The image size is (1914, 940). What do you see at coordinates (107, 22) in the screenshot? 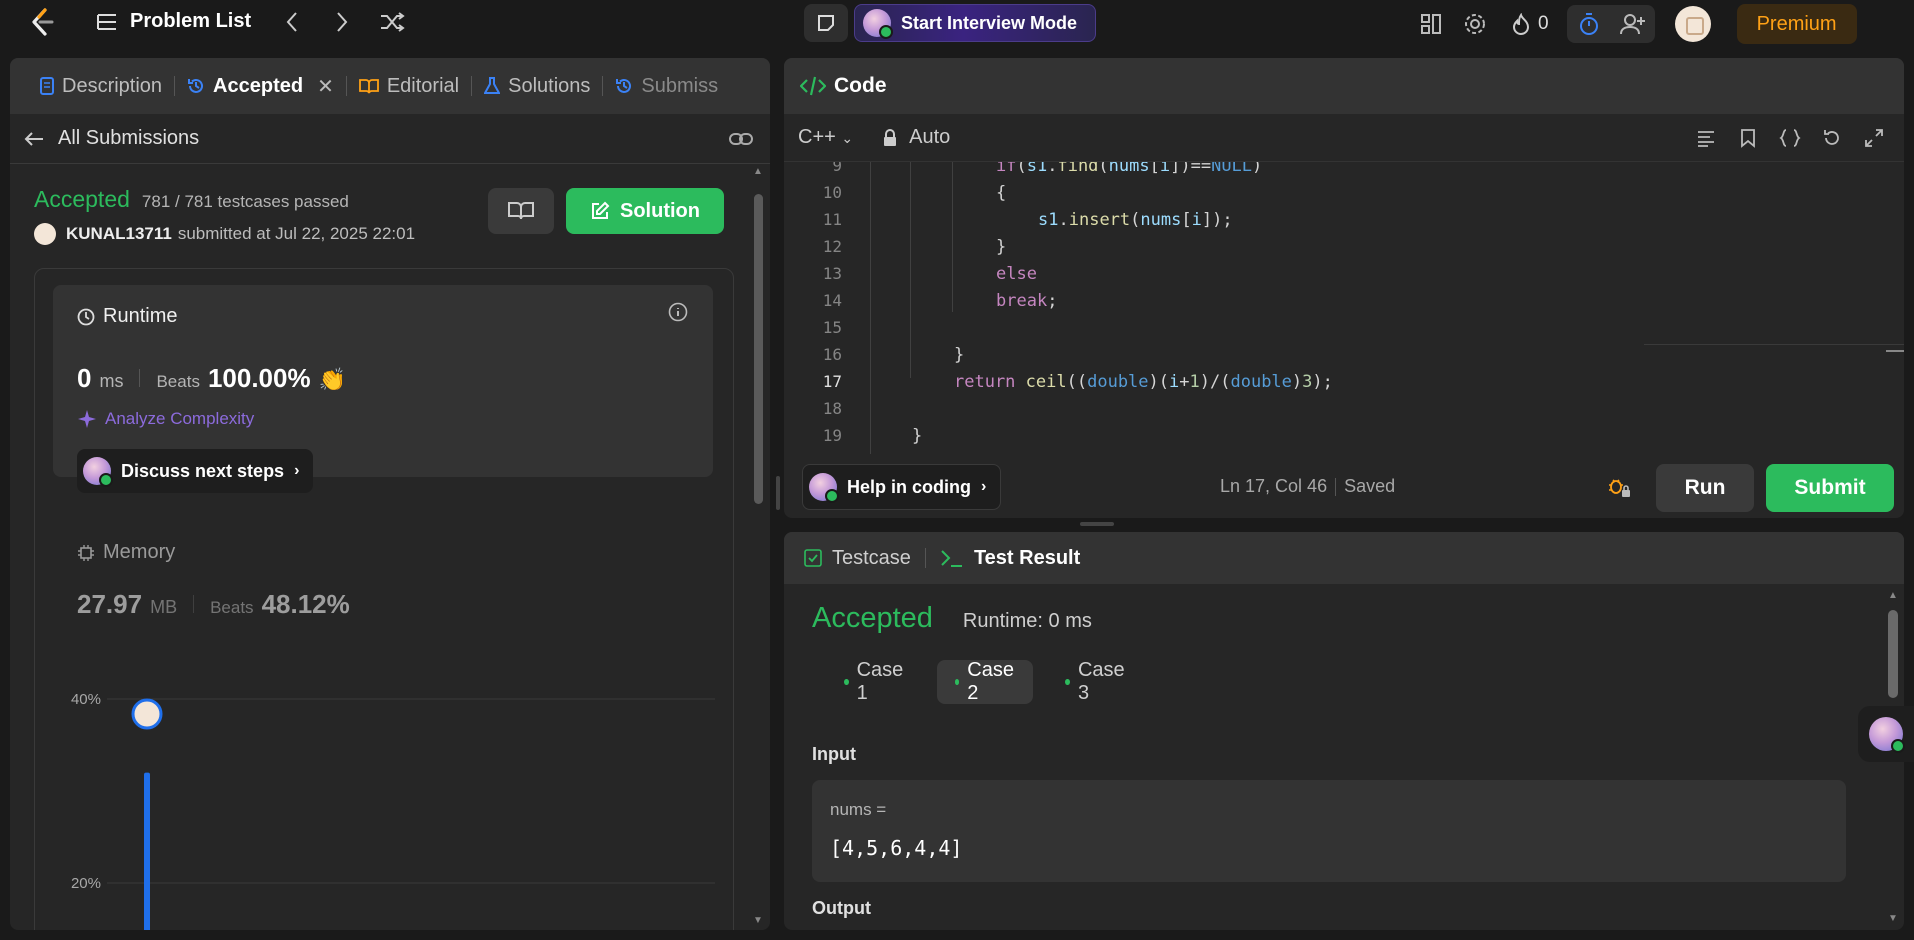
I see `list-icon` at bounding box center [107, 22].